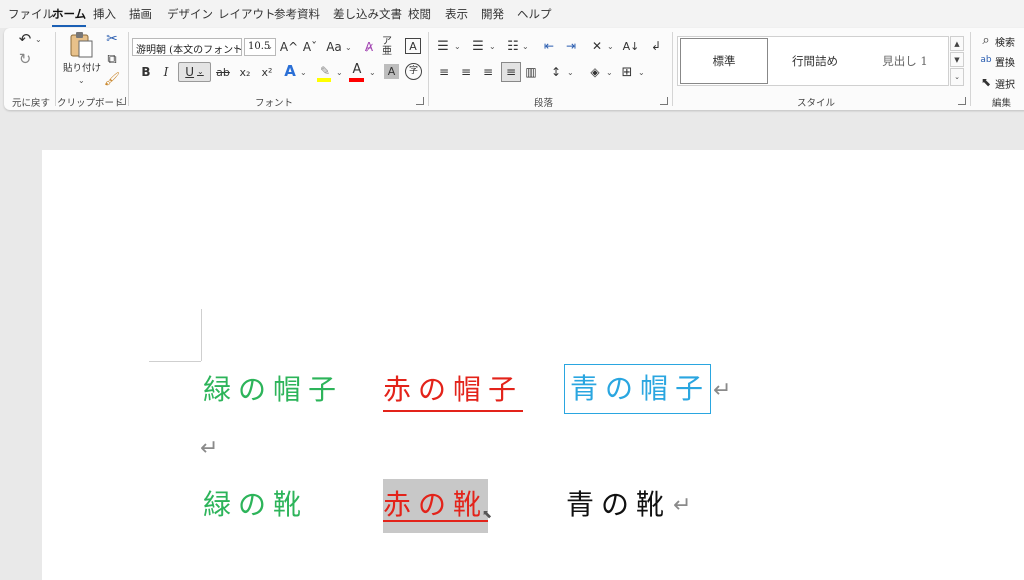 This screenshot has width=1024, height=580. Describe the element at coordinates (816, 103) in the screenshot. I see `styles-group-label: スタイル` at that location.